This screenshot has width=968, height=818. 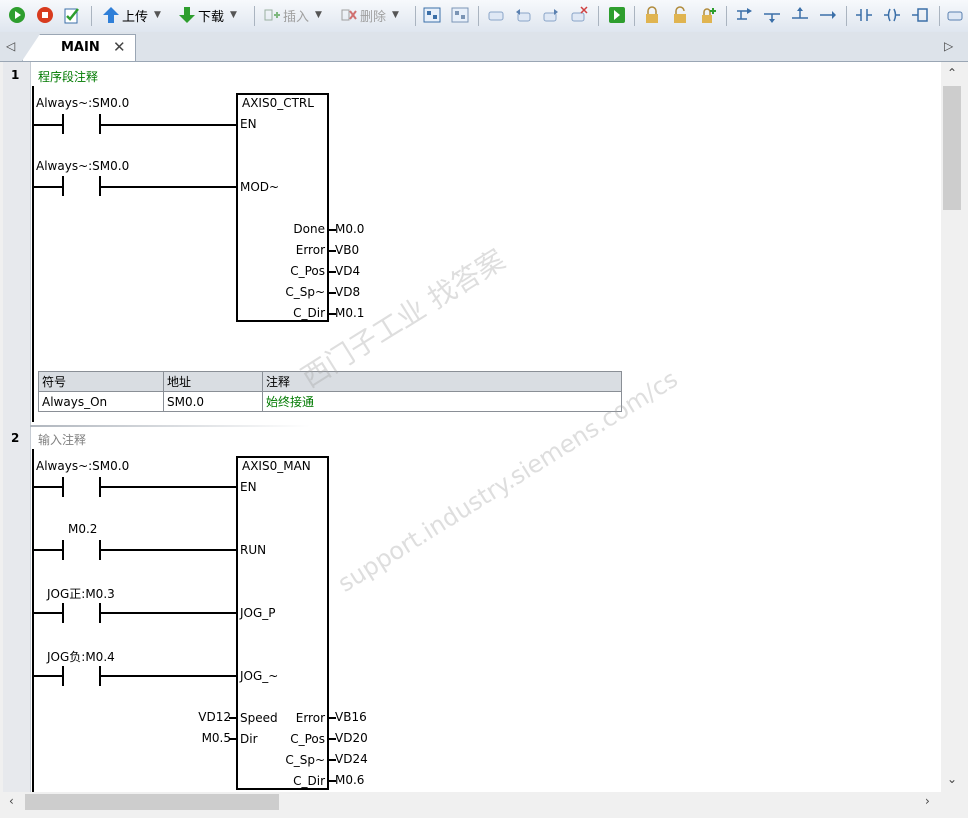 What do you see at coordinates (15, 75) in the screenshot?
I see `network-number: 1` at bounding box center [15, 75].